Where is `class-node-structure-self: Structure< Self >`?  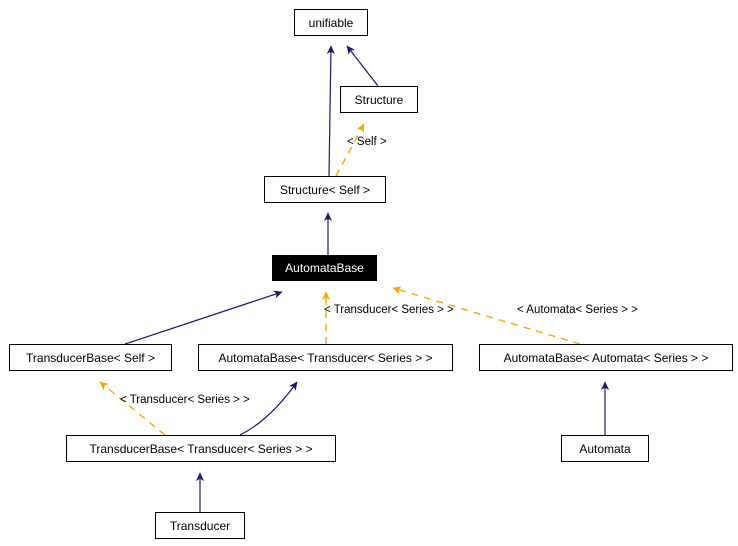
class-node-structure-self: Structure< Self > is located at coordinates (325, 189).